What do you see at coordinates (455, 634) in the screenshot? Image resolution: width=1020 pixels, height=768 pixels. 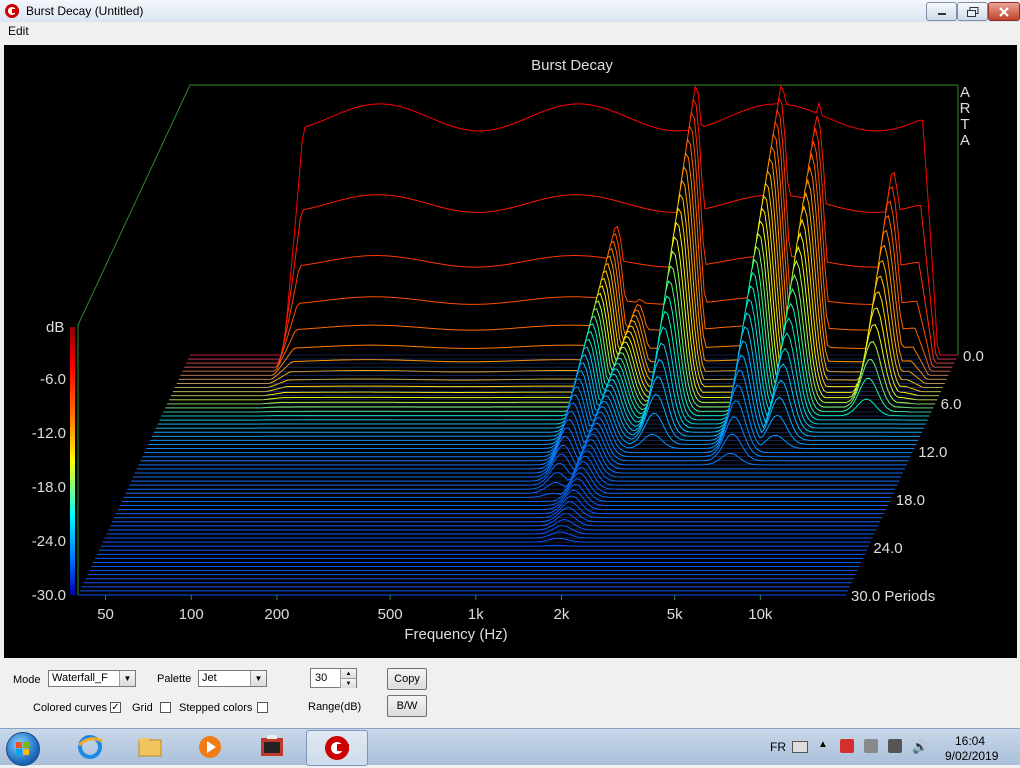 I see `x-axis-label: Frequency (Hz)` at bounding box center [455, 634].